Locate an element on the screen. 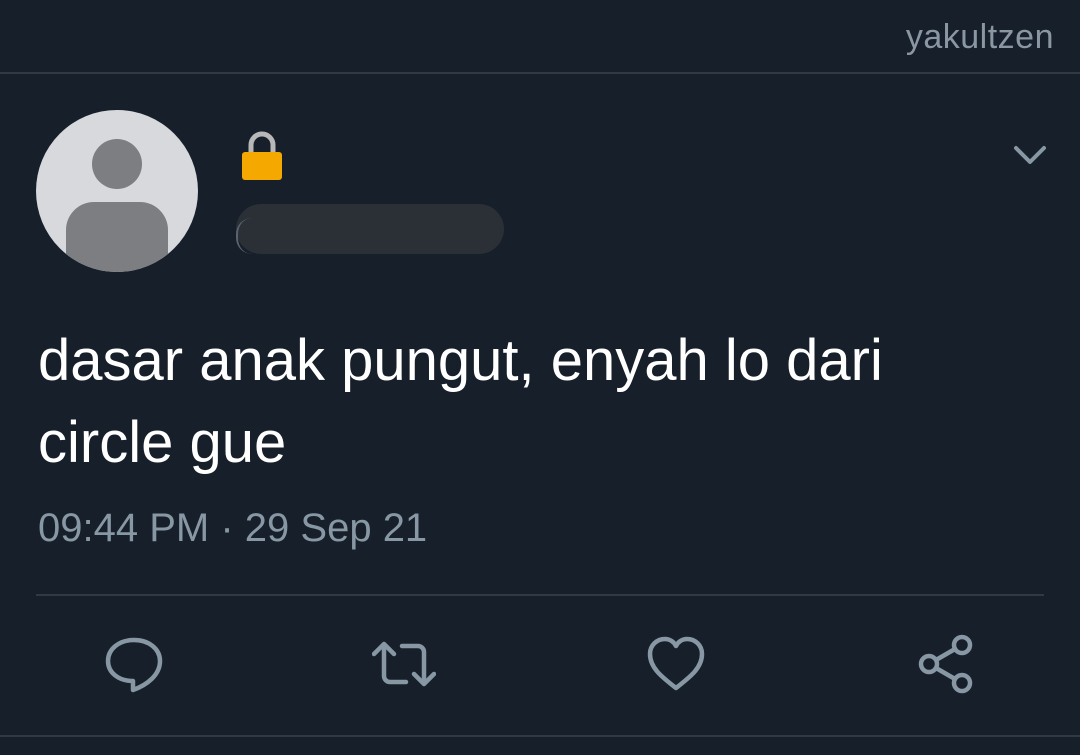 The height and width of the screenshot is (755, 1080). chevron-down-icon is located at coordinates (1030, 155).